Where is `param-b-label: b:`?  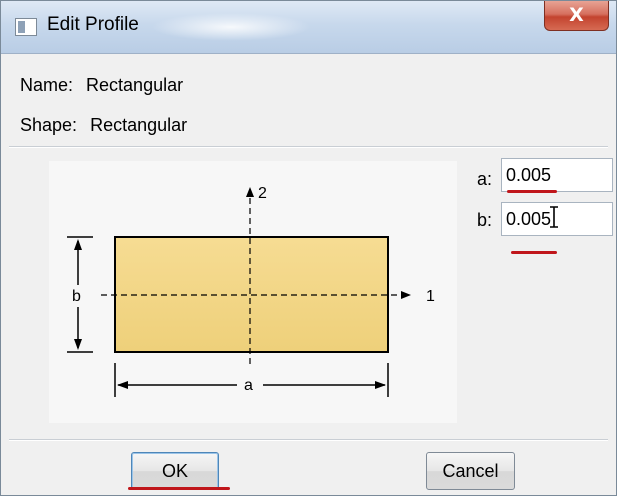
param-b-label: b: is located at coordinates (485, 220).